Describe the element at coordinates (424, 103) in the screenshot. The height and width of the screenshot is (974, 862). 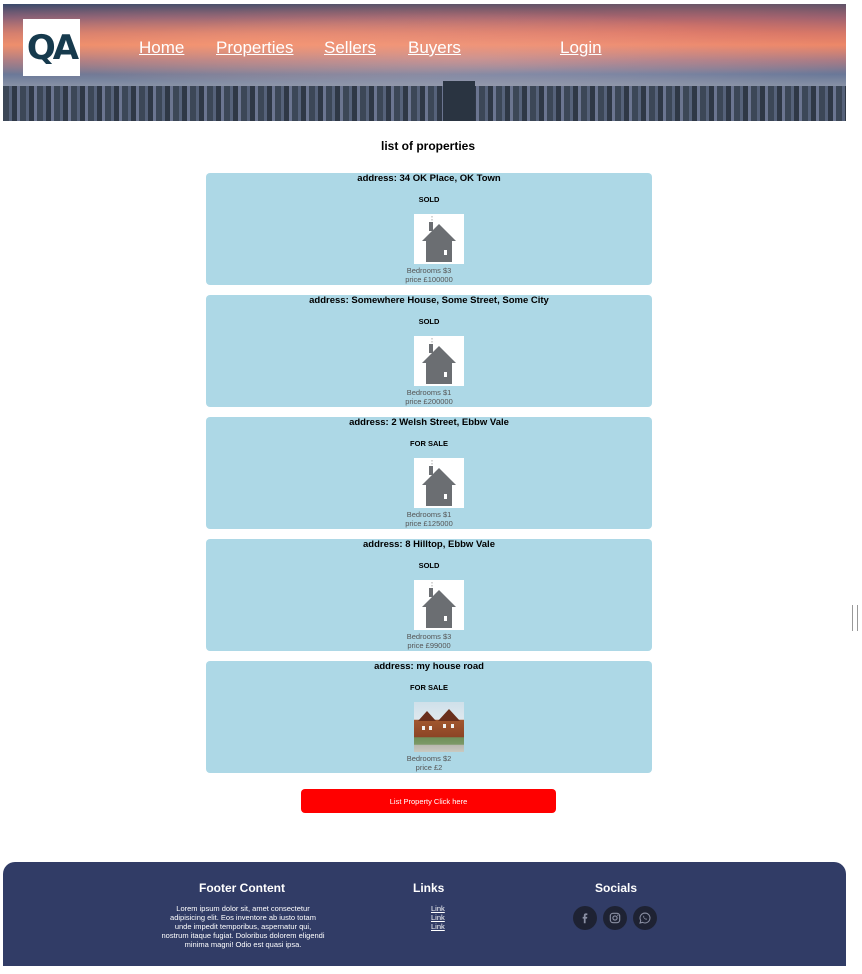
I see `city-skyline` at that location.